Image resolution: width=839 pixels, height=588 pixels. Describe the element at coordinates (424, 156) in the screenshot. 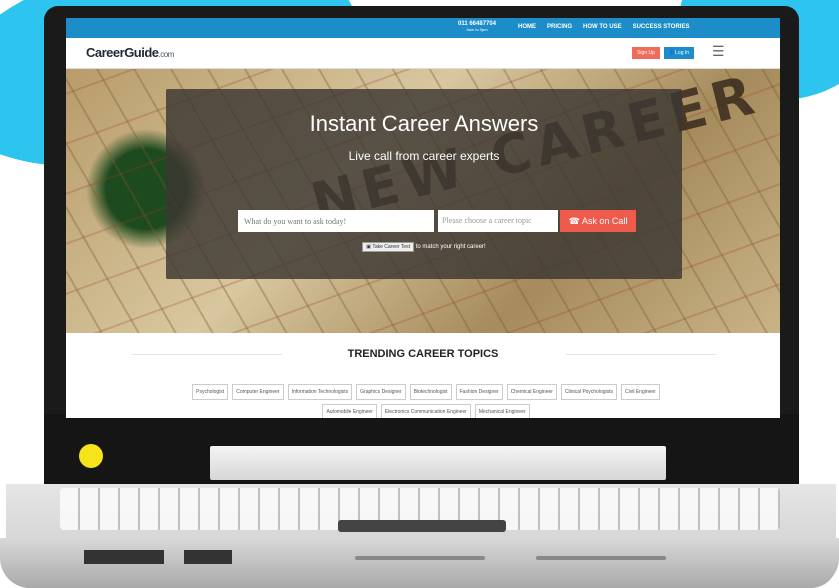

I see `hero-subtitle: Live call from career experts` at that location.